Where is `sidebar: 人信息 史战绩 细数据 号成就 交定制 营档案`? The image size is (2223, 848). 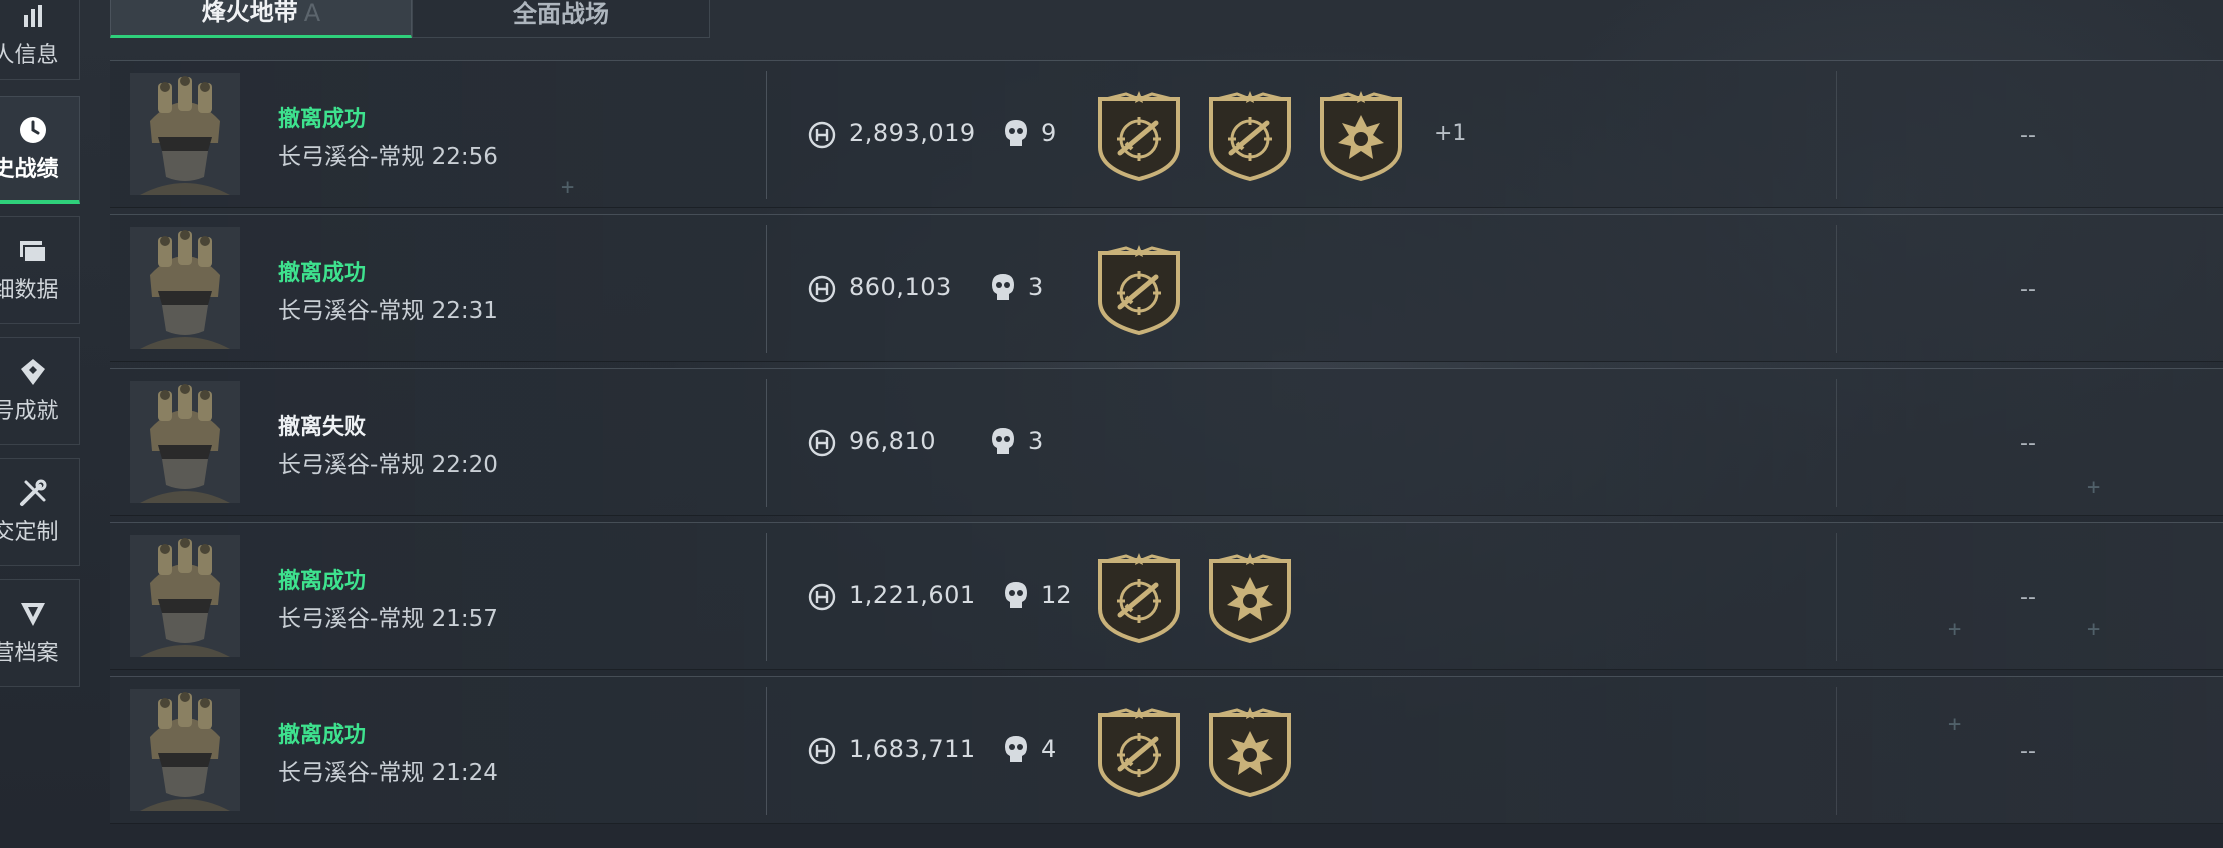 sidebar: 人信息 史战绩 细数据 号成就 交定制 营档案 is located at coordinates (40, 424).